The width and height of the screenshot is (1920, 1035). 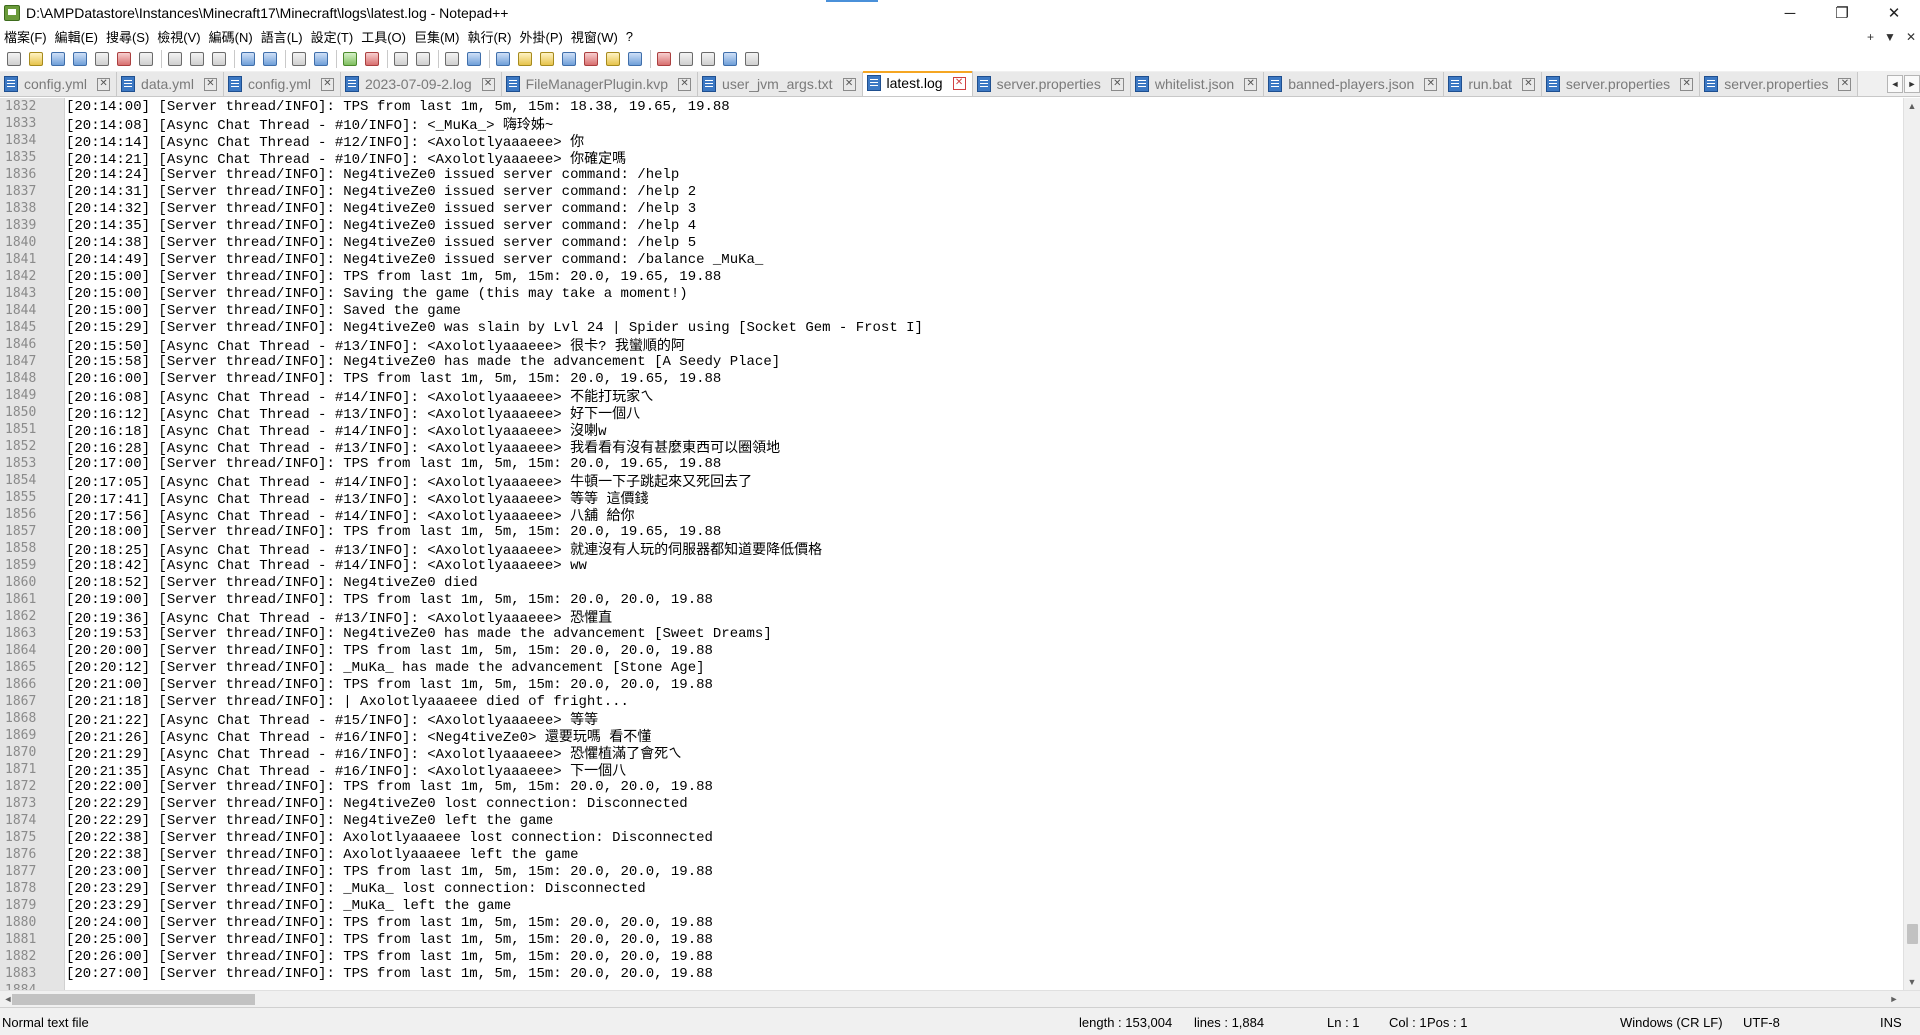 I want to click on horizontal-scrollbar: ◄ ►, so click(x=960, y=998).